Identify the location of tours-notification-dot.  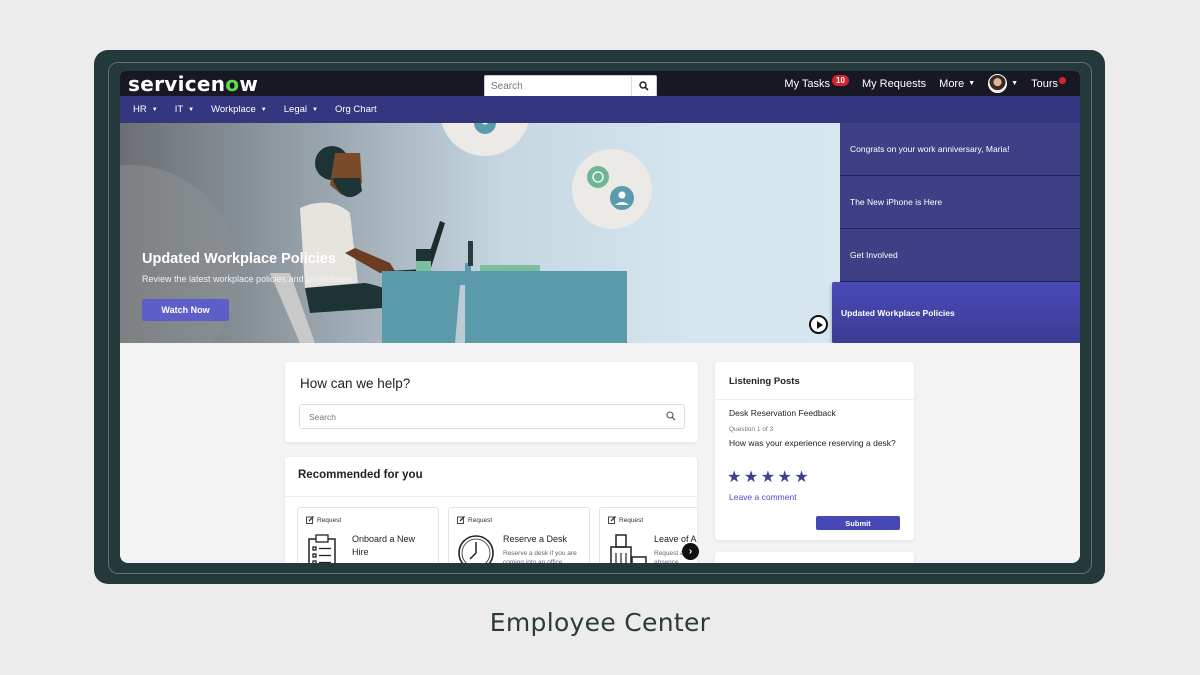
(1062, 80).